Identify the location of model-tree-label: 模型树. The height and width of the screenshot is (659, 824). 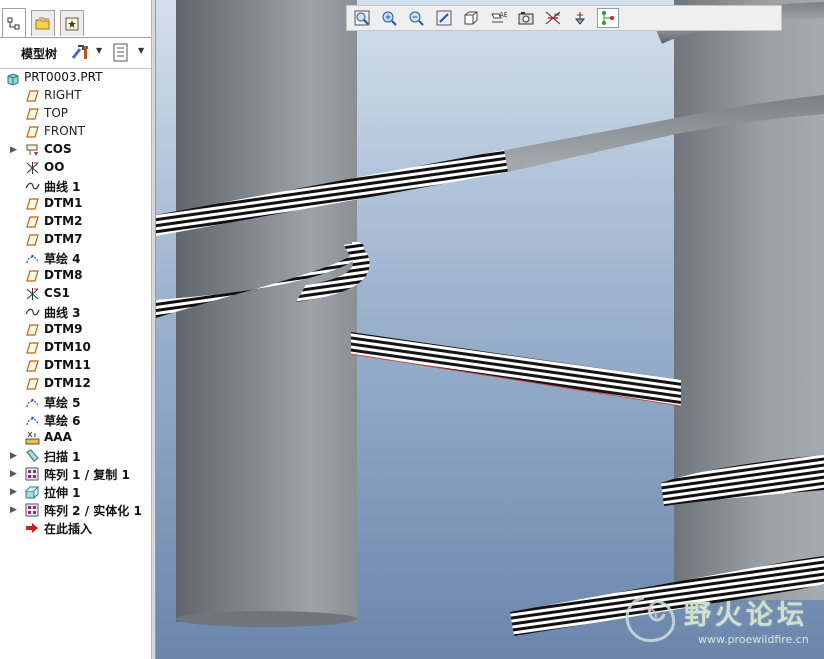
(39, 53).